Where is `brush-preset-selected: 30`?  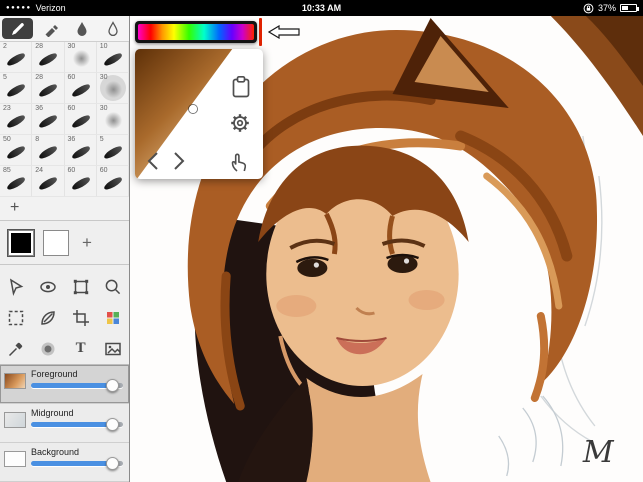 brush-preset-selected: 30 is located at coordinates (112, 88).